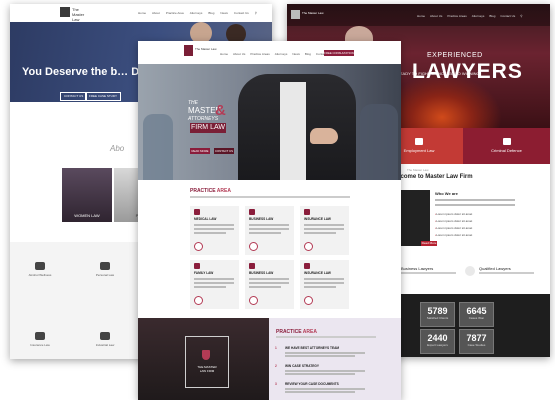 Image resolution: width=555 pixels, height=400 pixels. I want to click on right-search-icon: ⚲, so click(521, 16).